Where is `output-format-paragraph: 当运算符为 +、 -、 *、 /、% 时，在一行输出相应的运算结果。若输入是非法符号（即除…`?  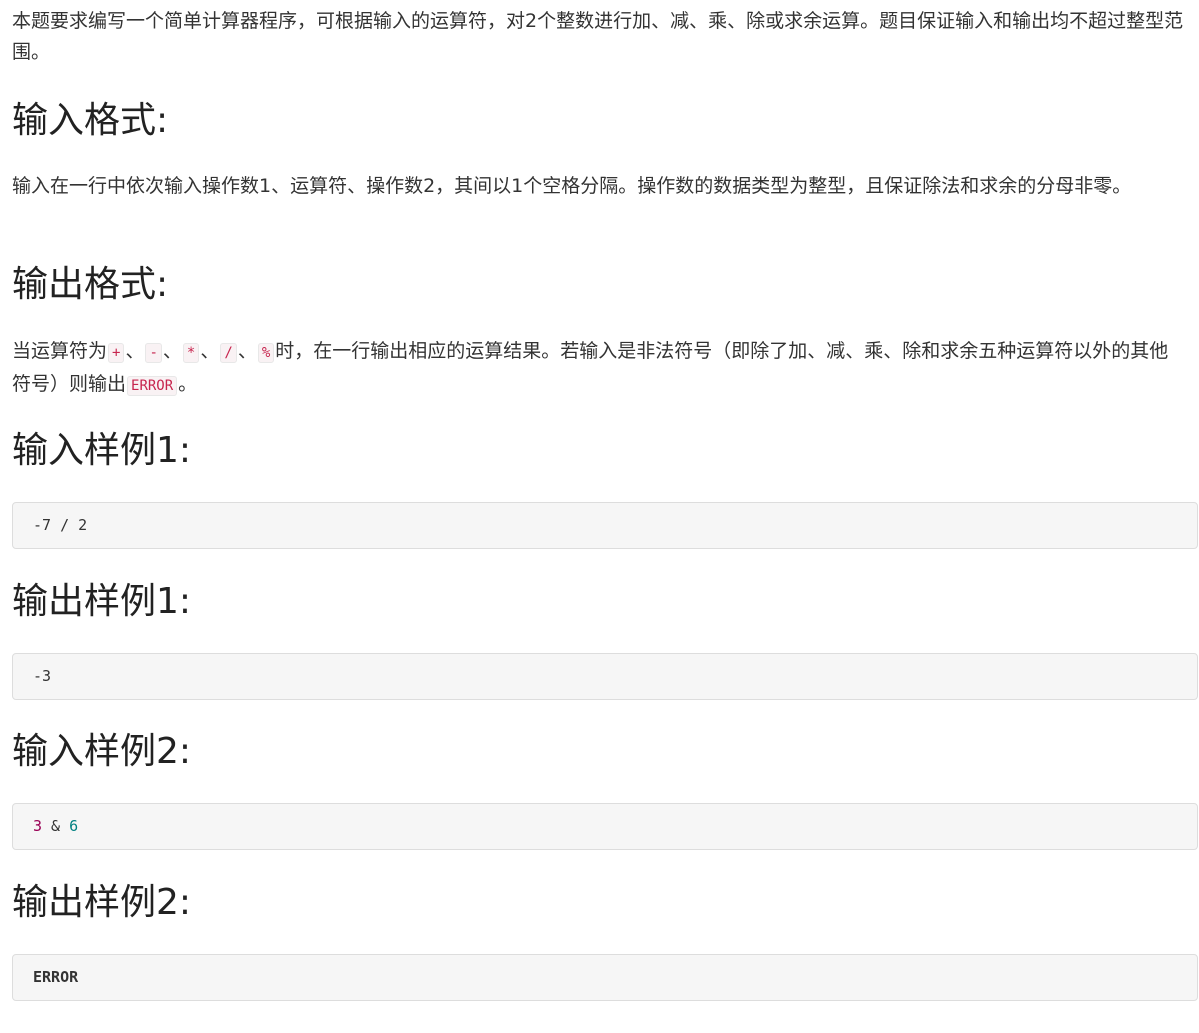
output-format-paragraph: 当运算符为 +、 -、 *、 /、% 时，在一行输出相应的运算结果。若输入是非法符号（即除… is located at coordinates (599, 369).